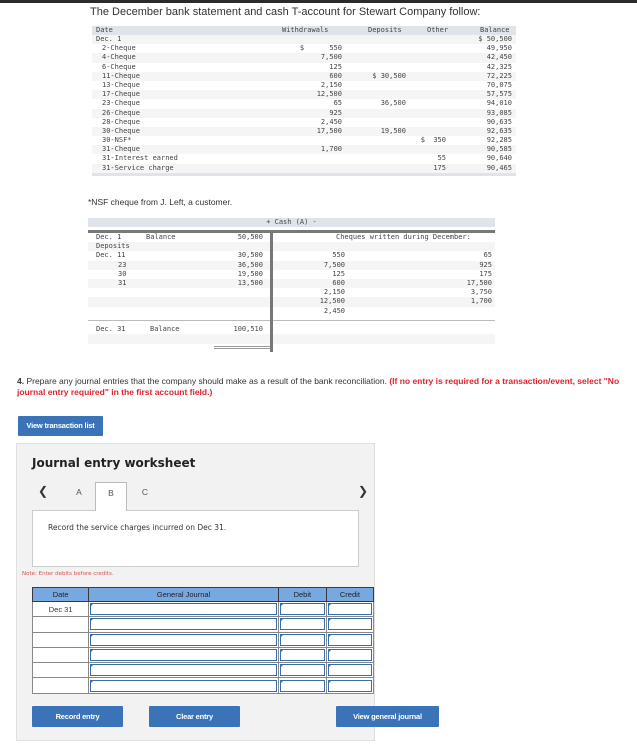  I want to click on cheque-amount: 600, so click(338, 282).